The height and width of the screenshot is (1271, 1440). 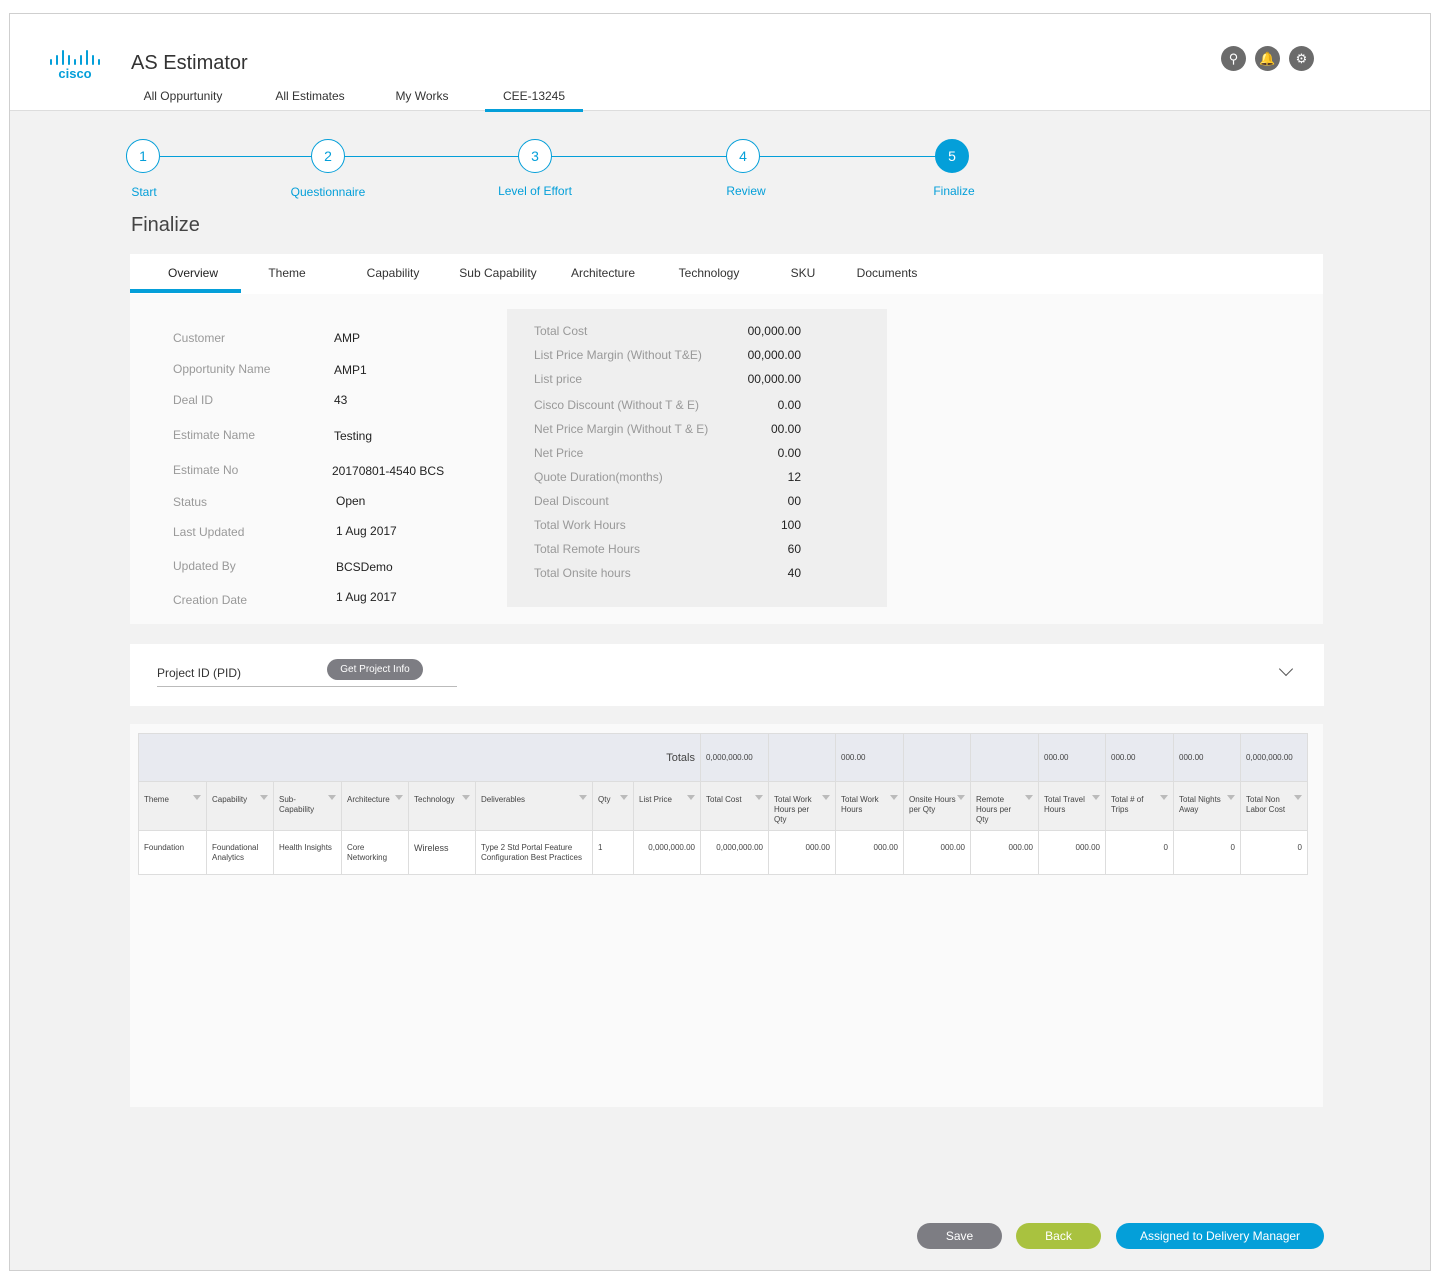 I want to click on column-header: Onsite Hours per Qty, so click(x=937, y=806).